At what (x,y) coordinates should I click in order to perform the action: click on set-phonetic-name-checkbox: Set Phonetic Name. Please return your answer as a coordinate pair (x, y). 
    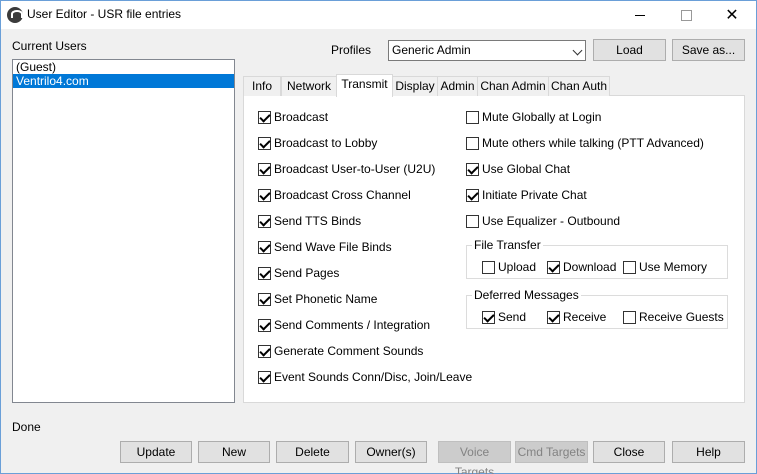
    Looking at the image, I should click on (317, 299).